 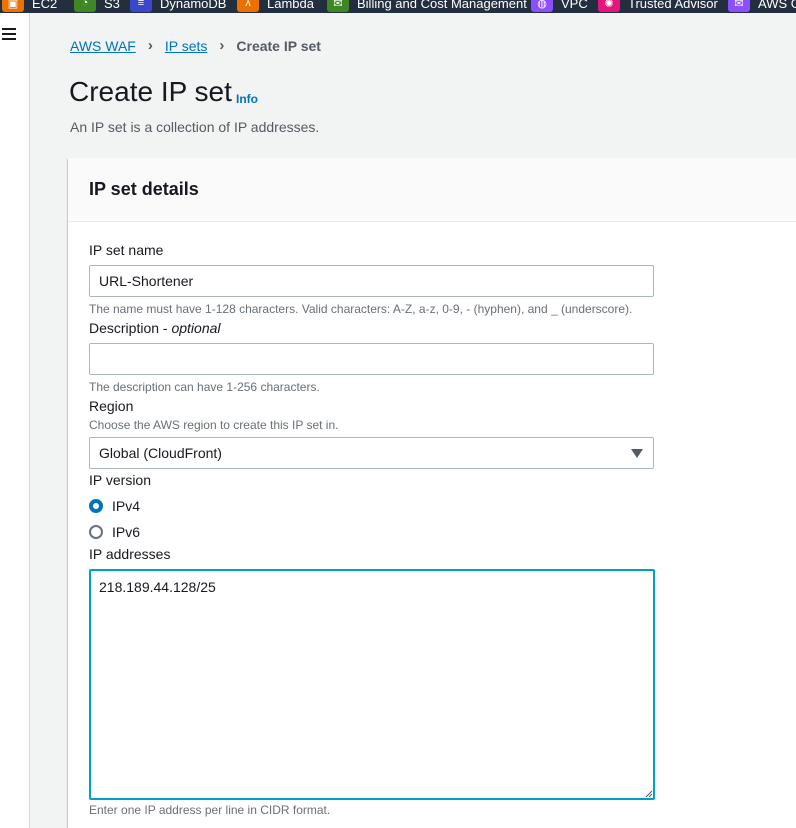 I want to click on resize-handle-icon, so click(x=649, y=794).